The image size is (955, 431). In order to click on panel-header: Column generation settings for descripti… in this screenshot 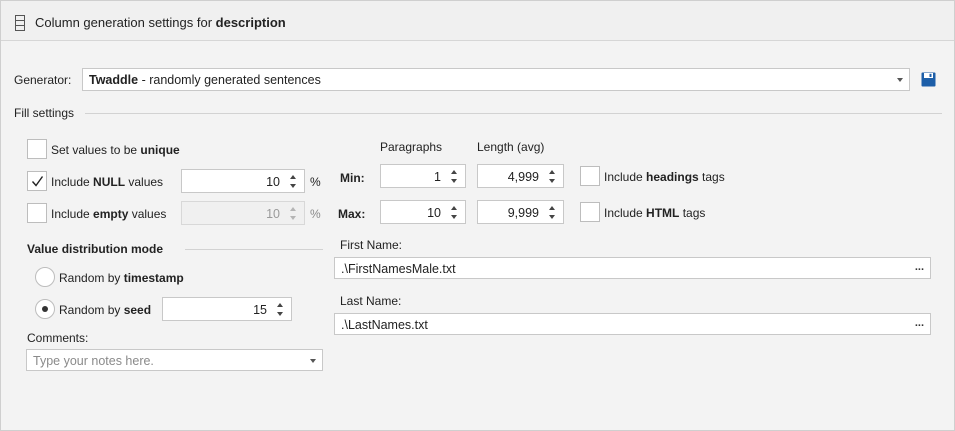, I will do `click(477, 21)`.